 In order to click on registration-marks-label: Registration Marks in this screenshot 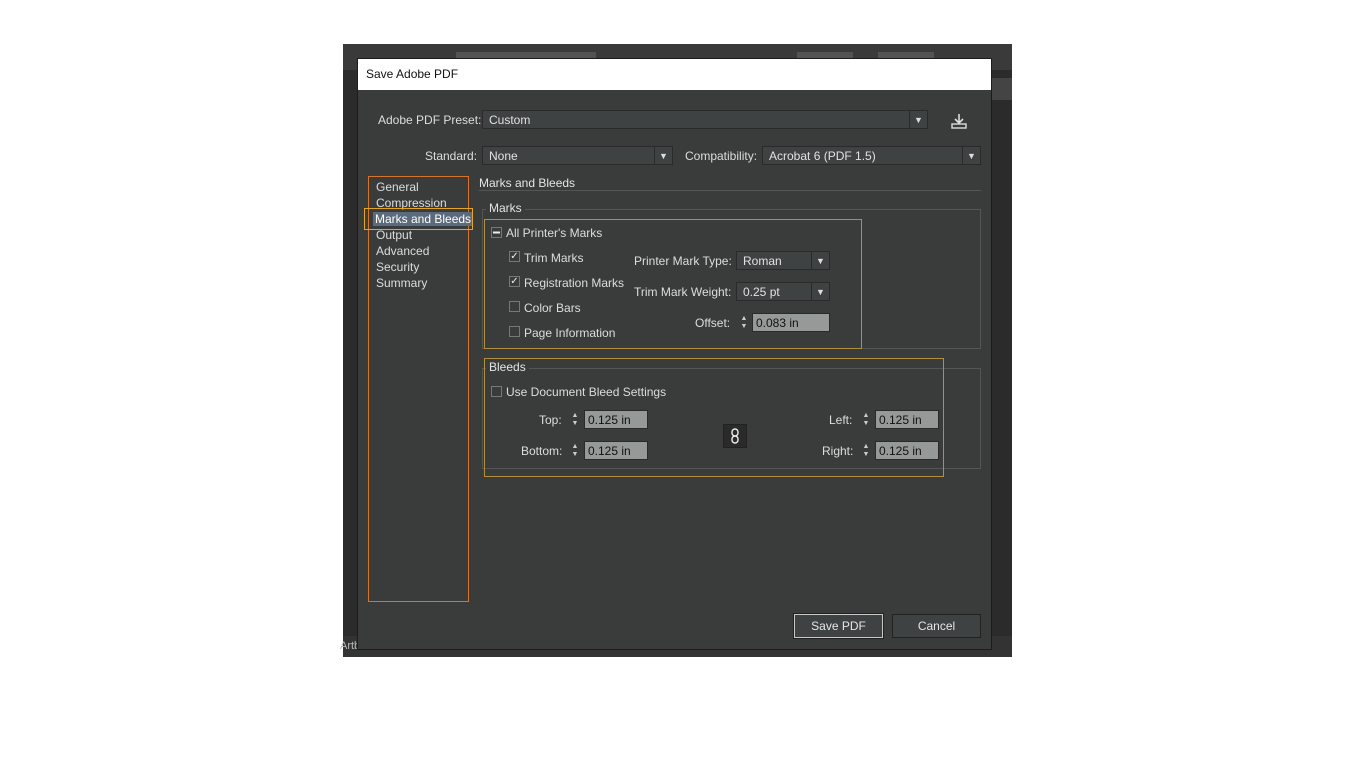, I will do `click(574, 283)`.